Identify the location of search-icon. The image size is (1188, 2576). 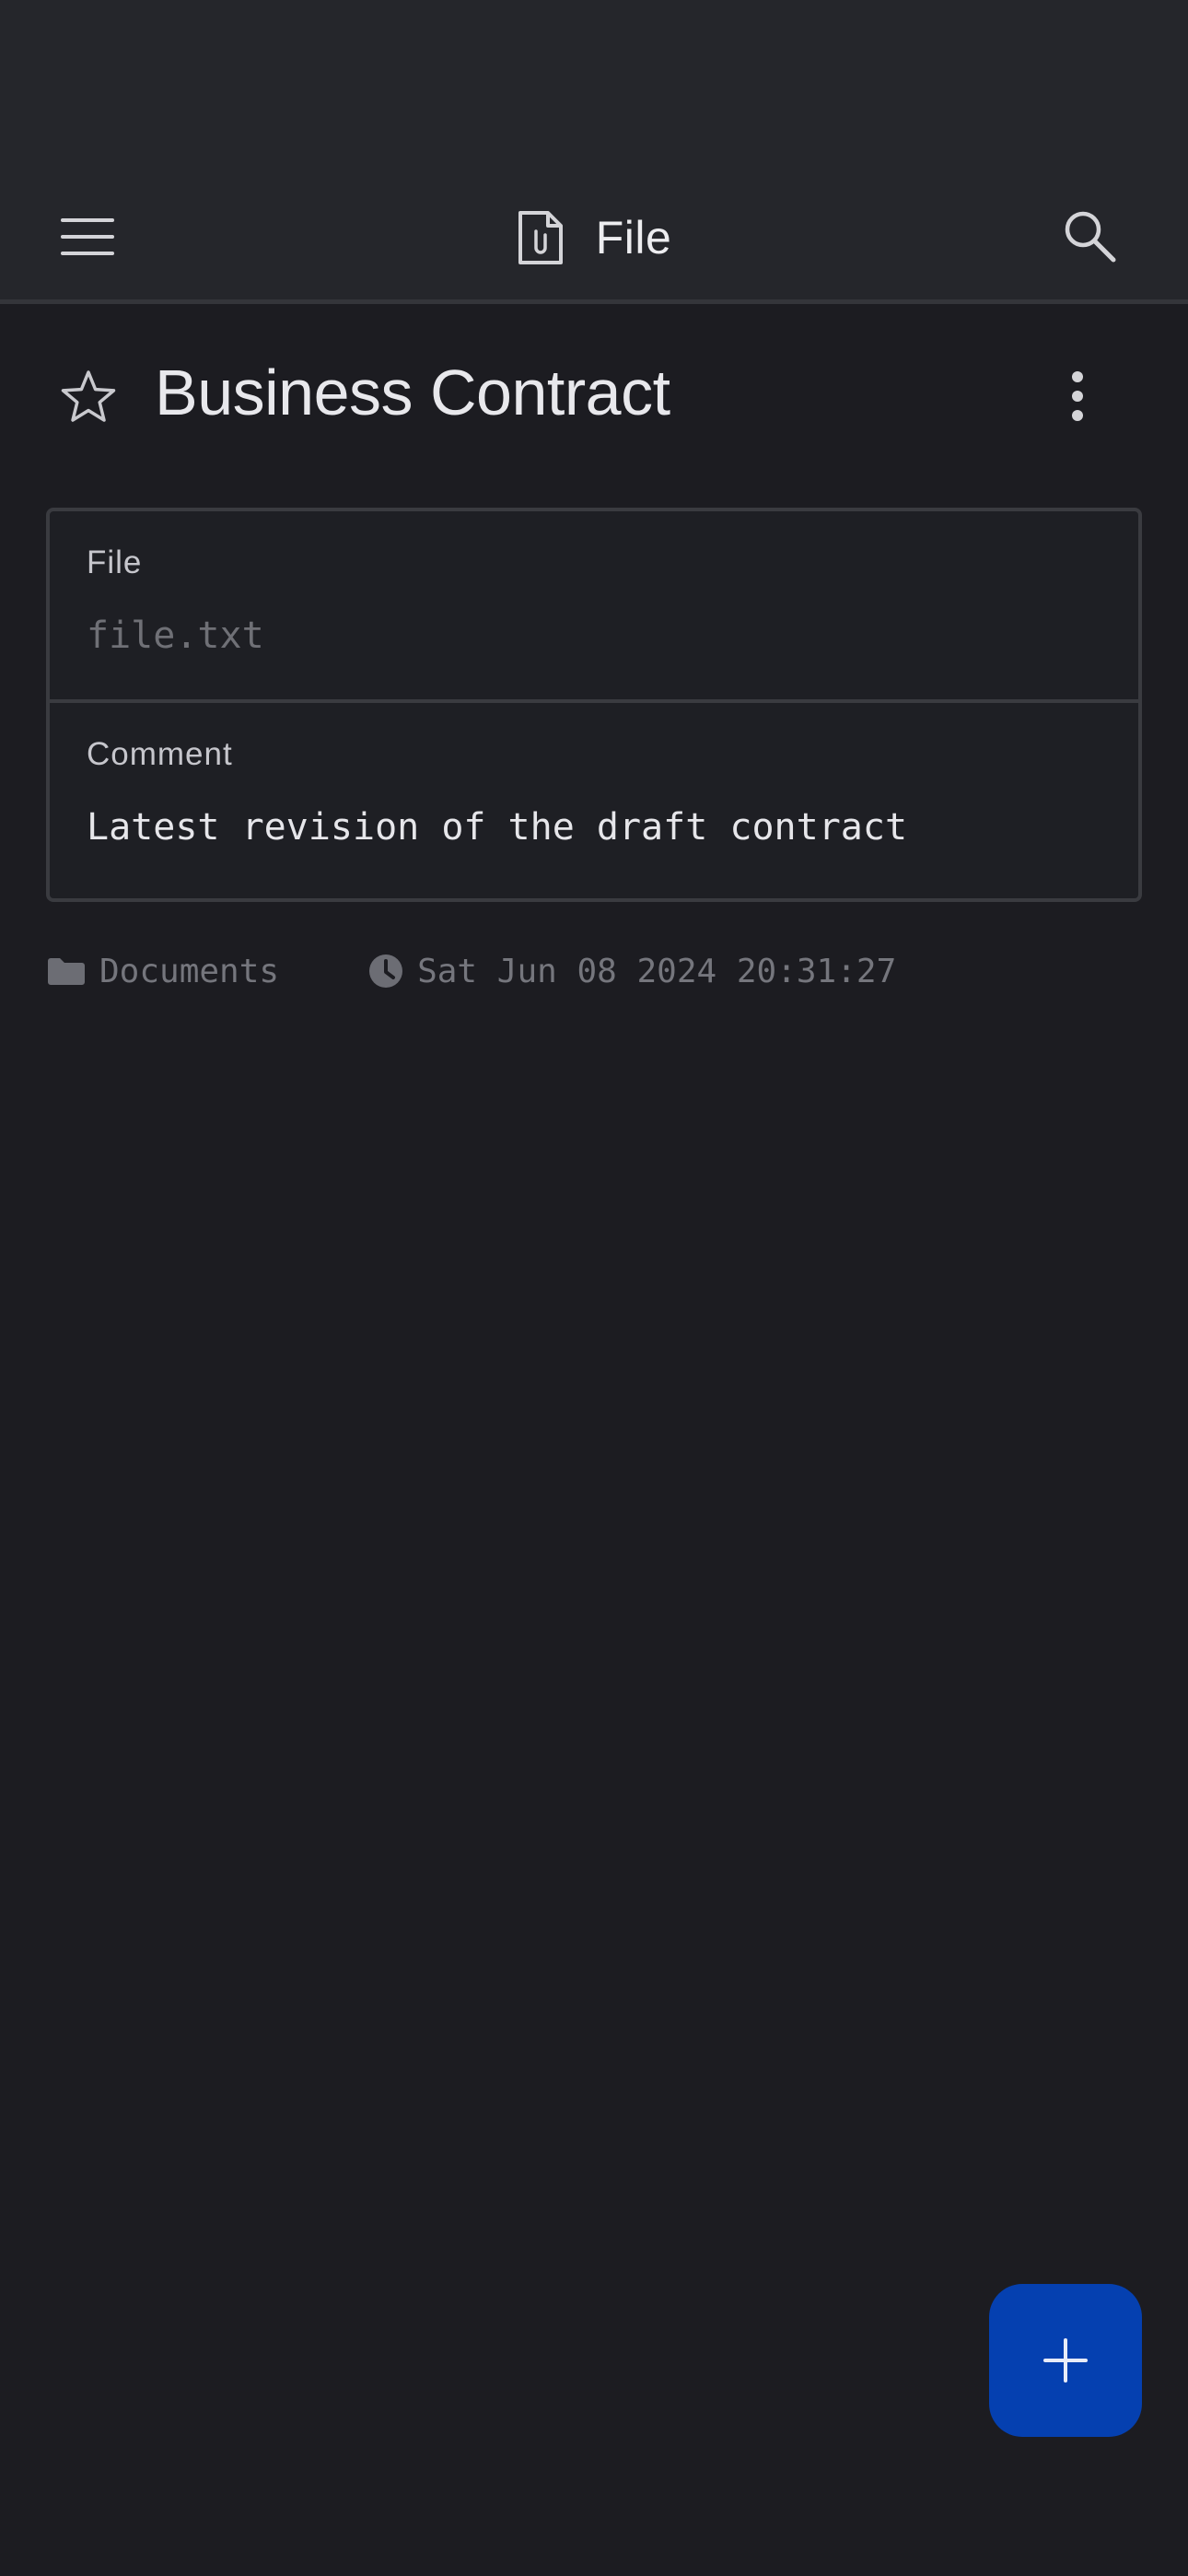
(1091, 237).